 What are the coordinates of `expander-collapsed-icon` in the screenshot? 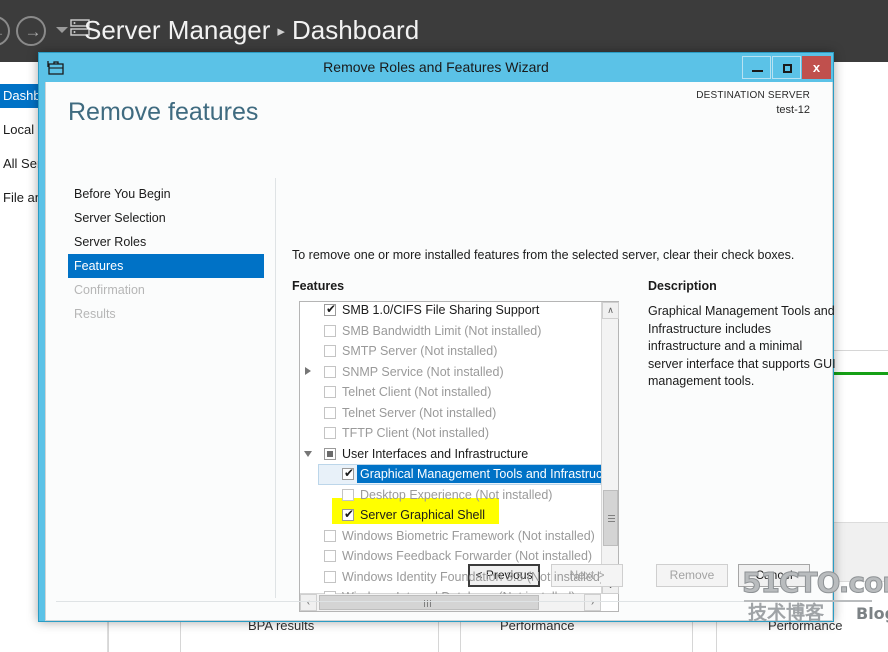 It's located at (308, 370).